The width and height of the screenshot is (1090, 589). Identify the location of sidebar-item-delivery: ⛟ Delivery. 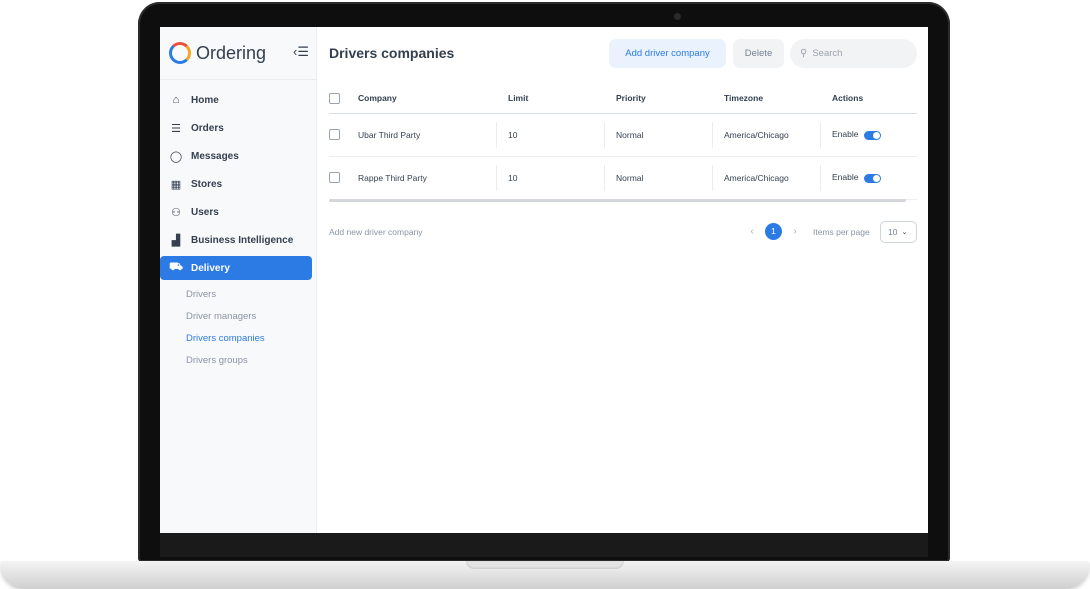
(236, 268).